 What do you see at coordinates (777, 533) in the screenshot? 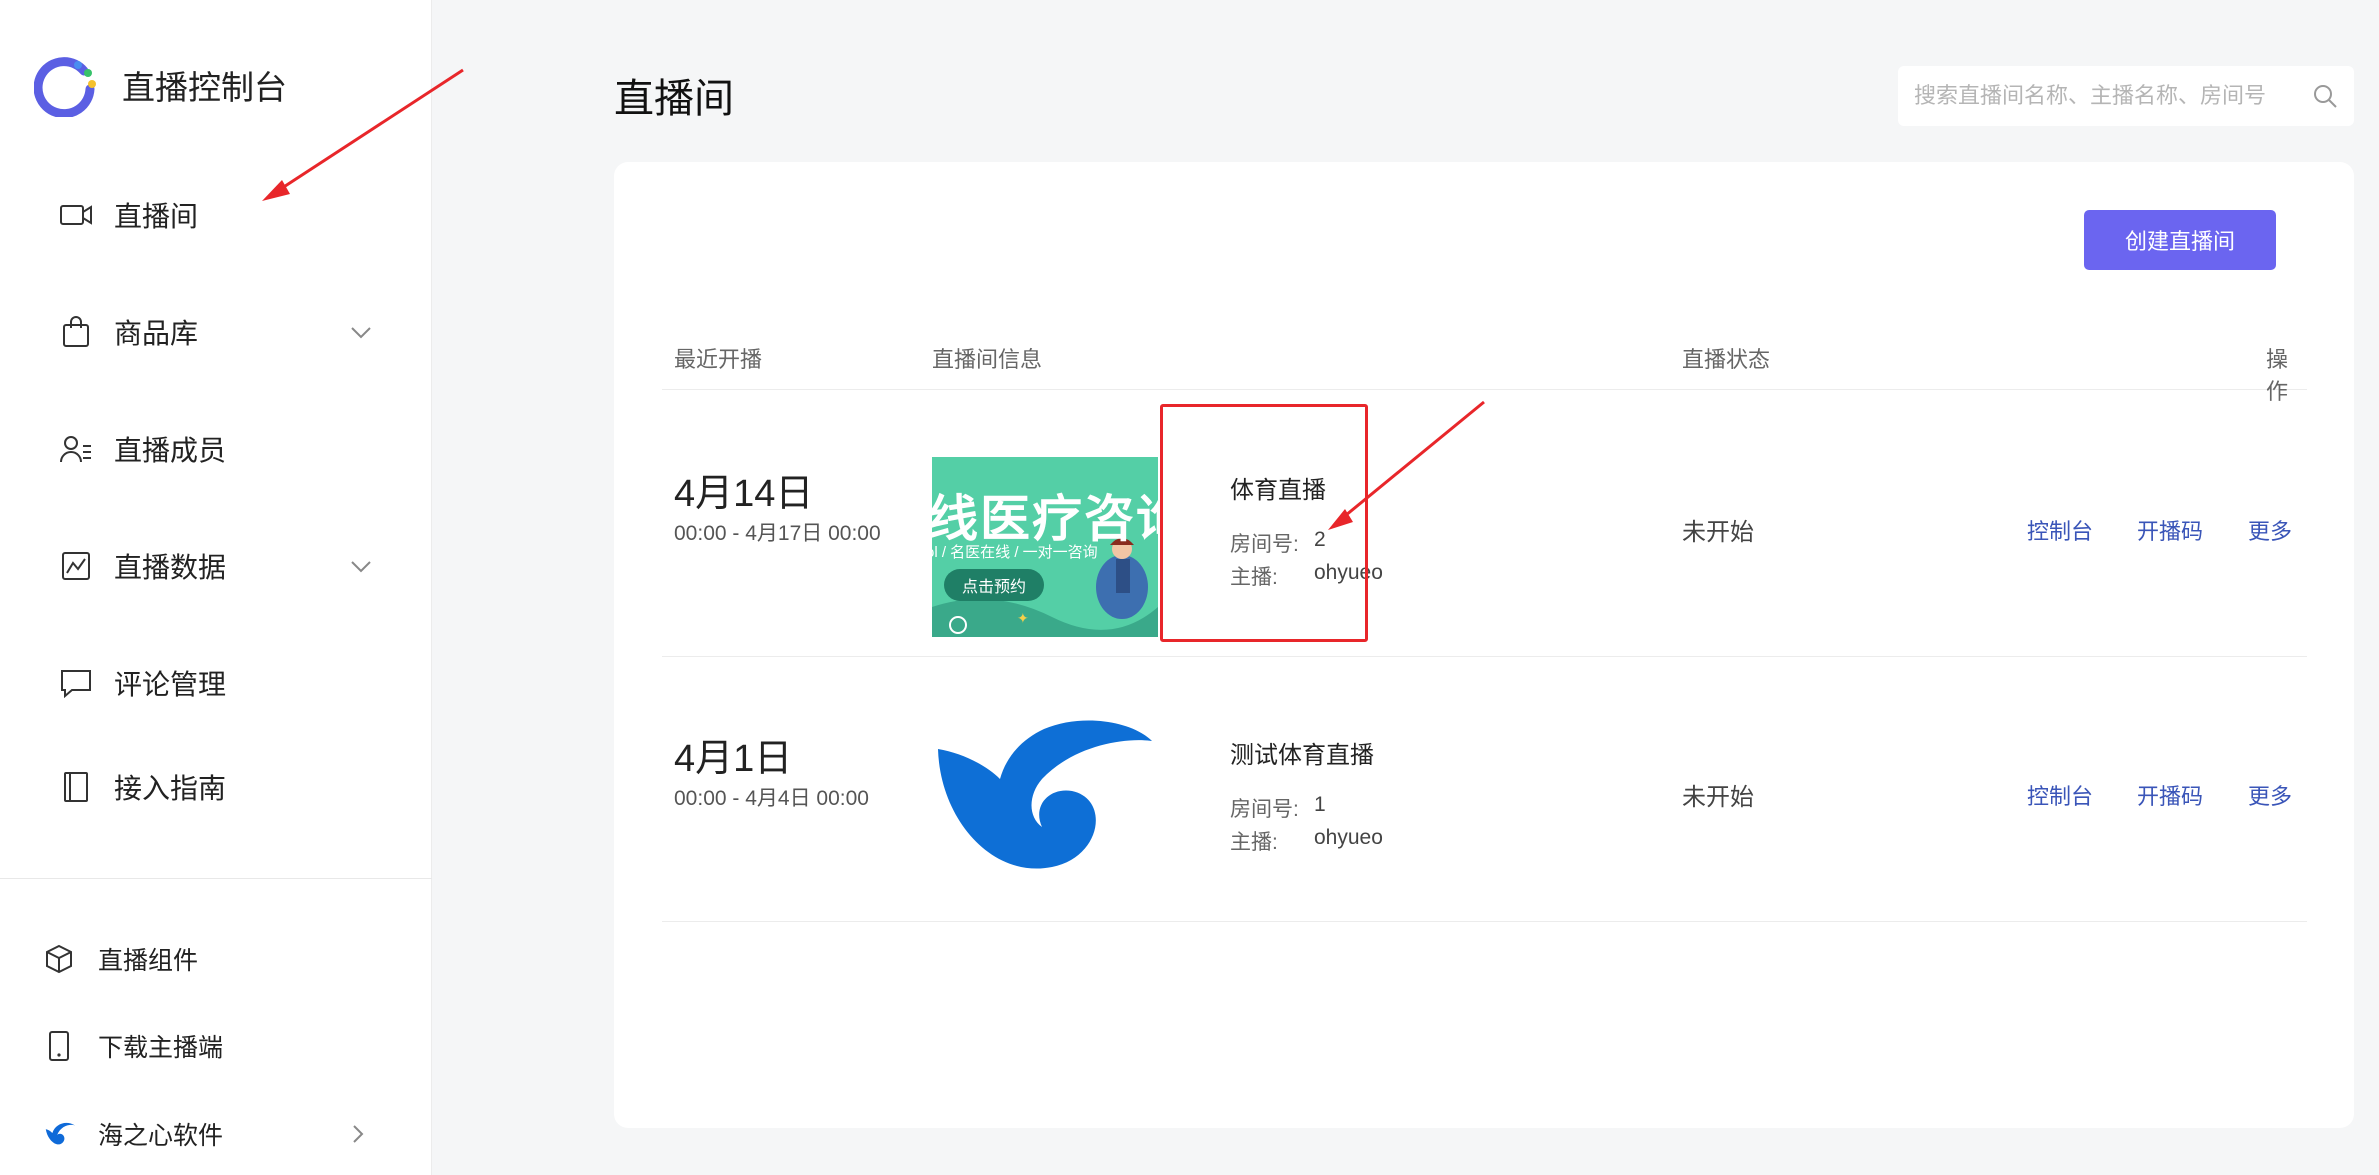
I see `row-time-range: 00:00 - 4月17日 00:00` at bounding box center [777, 533].